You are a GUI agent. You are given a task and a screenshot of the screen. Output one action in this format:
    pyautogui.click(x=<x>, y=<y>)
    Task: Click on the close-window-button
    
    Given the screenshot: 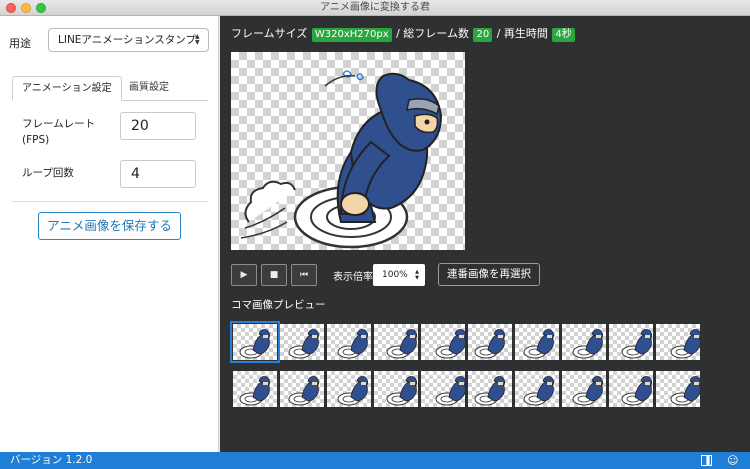 What is the action you would take?
    pyautogui.click(x=11, y=8)
    